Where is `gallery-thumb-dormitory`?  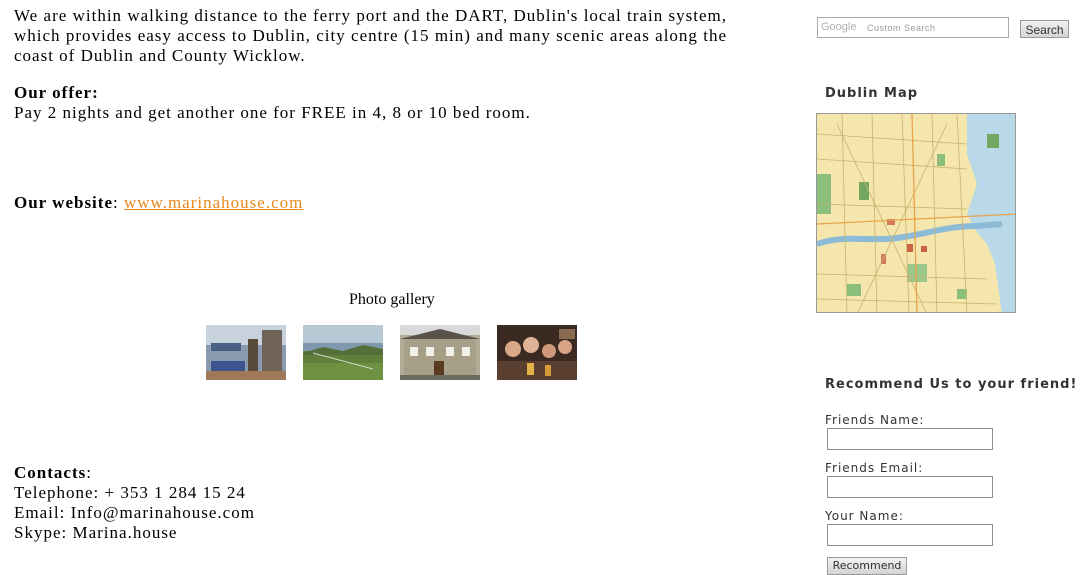
gallery-thumb-dormitory is located at coordinates (246, 352).